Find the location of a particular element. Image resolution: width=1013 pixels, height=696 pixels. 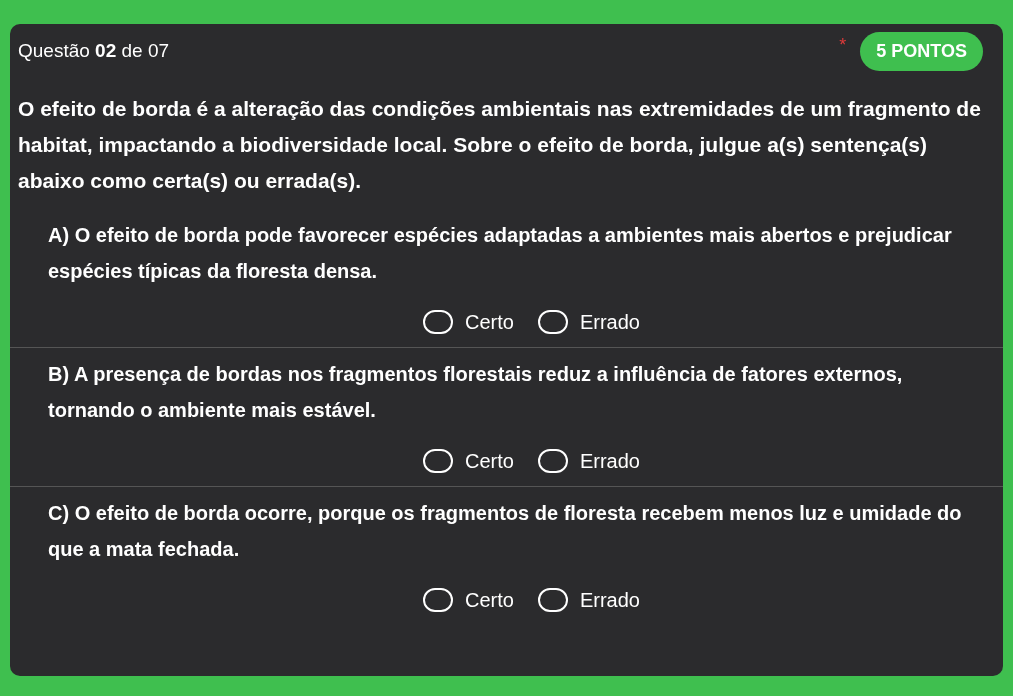

statement-text: C) O efeito de borda ocorre, porque os fragmentos de floresta recebem menos luz e umidade do que a mata fechada. is located at coordinates (505, 531).